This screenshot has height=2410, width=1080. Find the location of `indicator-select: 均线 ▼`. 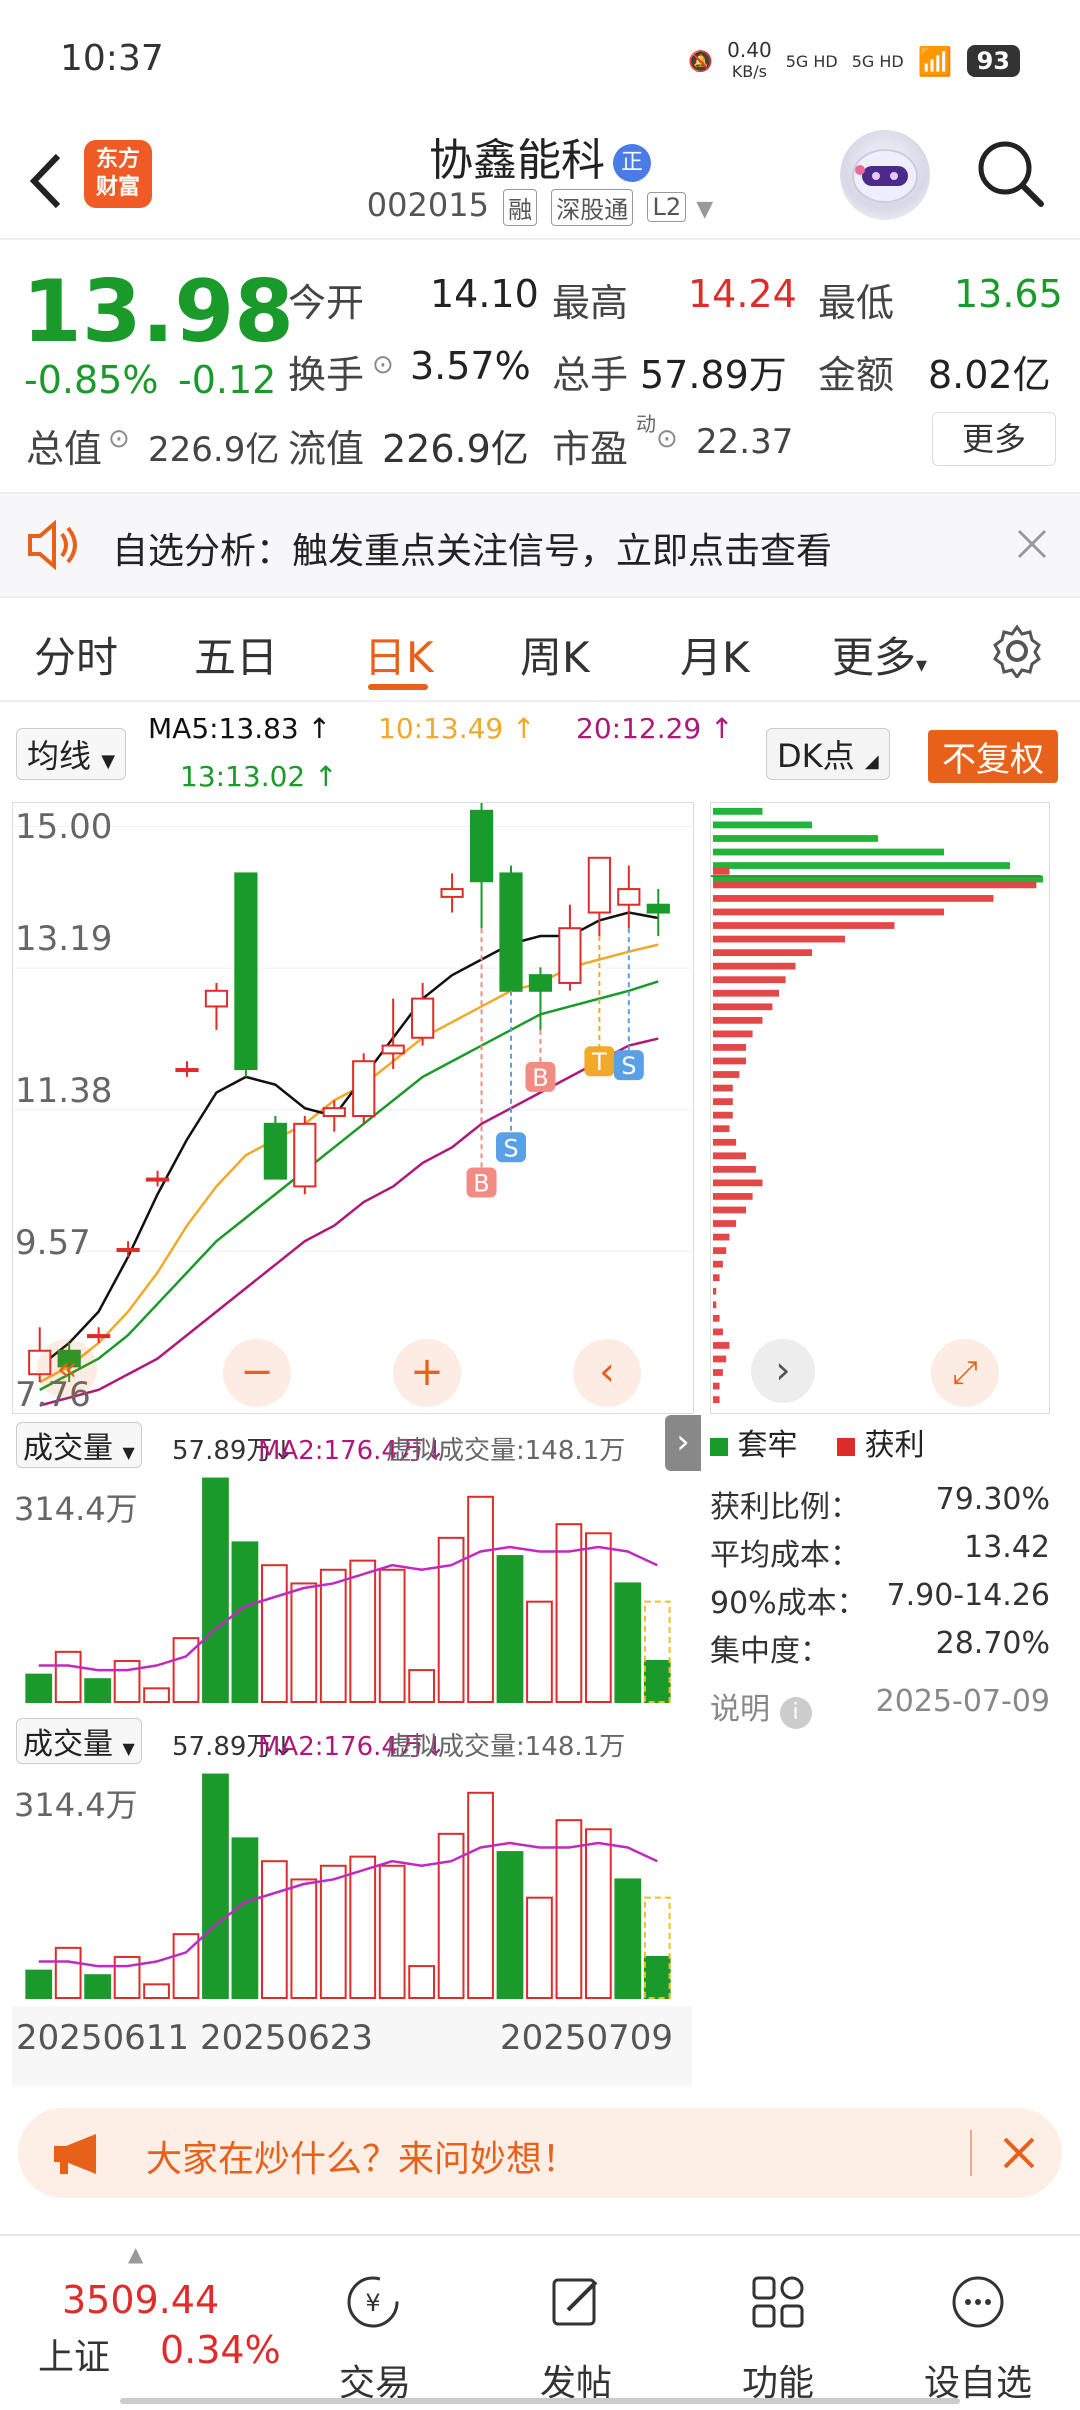

indicator-select: 均线 ▼ is located at coordinates (71, 754).